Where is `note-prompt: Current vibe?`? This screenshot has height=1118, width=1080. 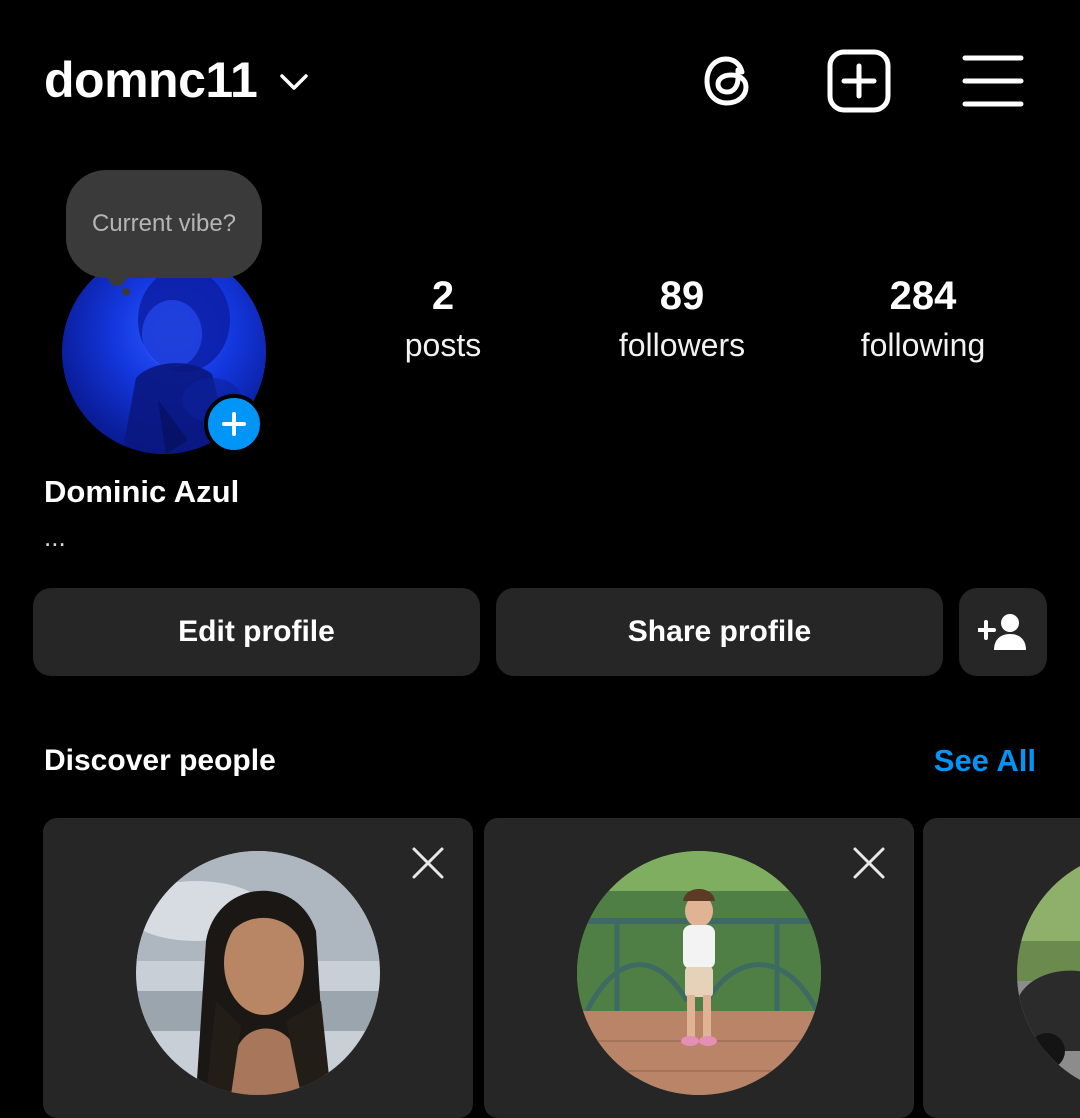 note-prompt: Current vibe? is located at coordinates (164, 223).